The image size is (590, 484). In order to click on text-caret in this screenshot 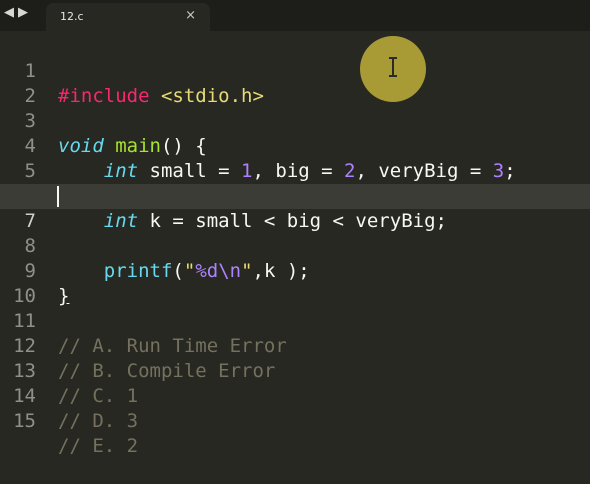, I will do `click(58, 196)`.